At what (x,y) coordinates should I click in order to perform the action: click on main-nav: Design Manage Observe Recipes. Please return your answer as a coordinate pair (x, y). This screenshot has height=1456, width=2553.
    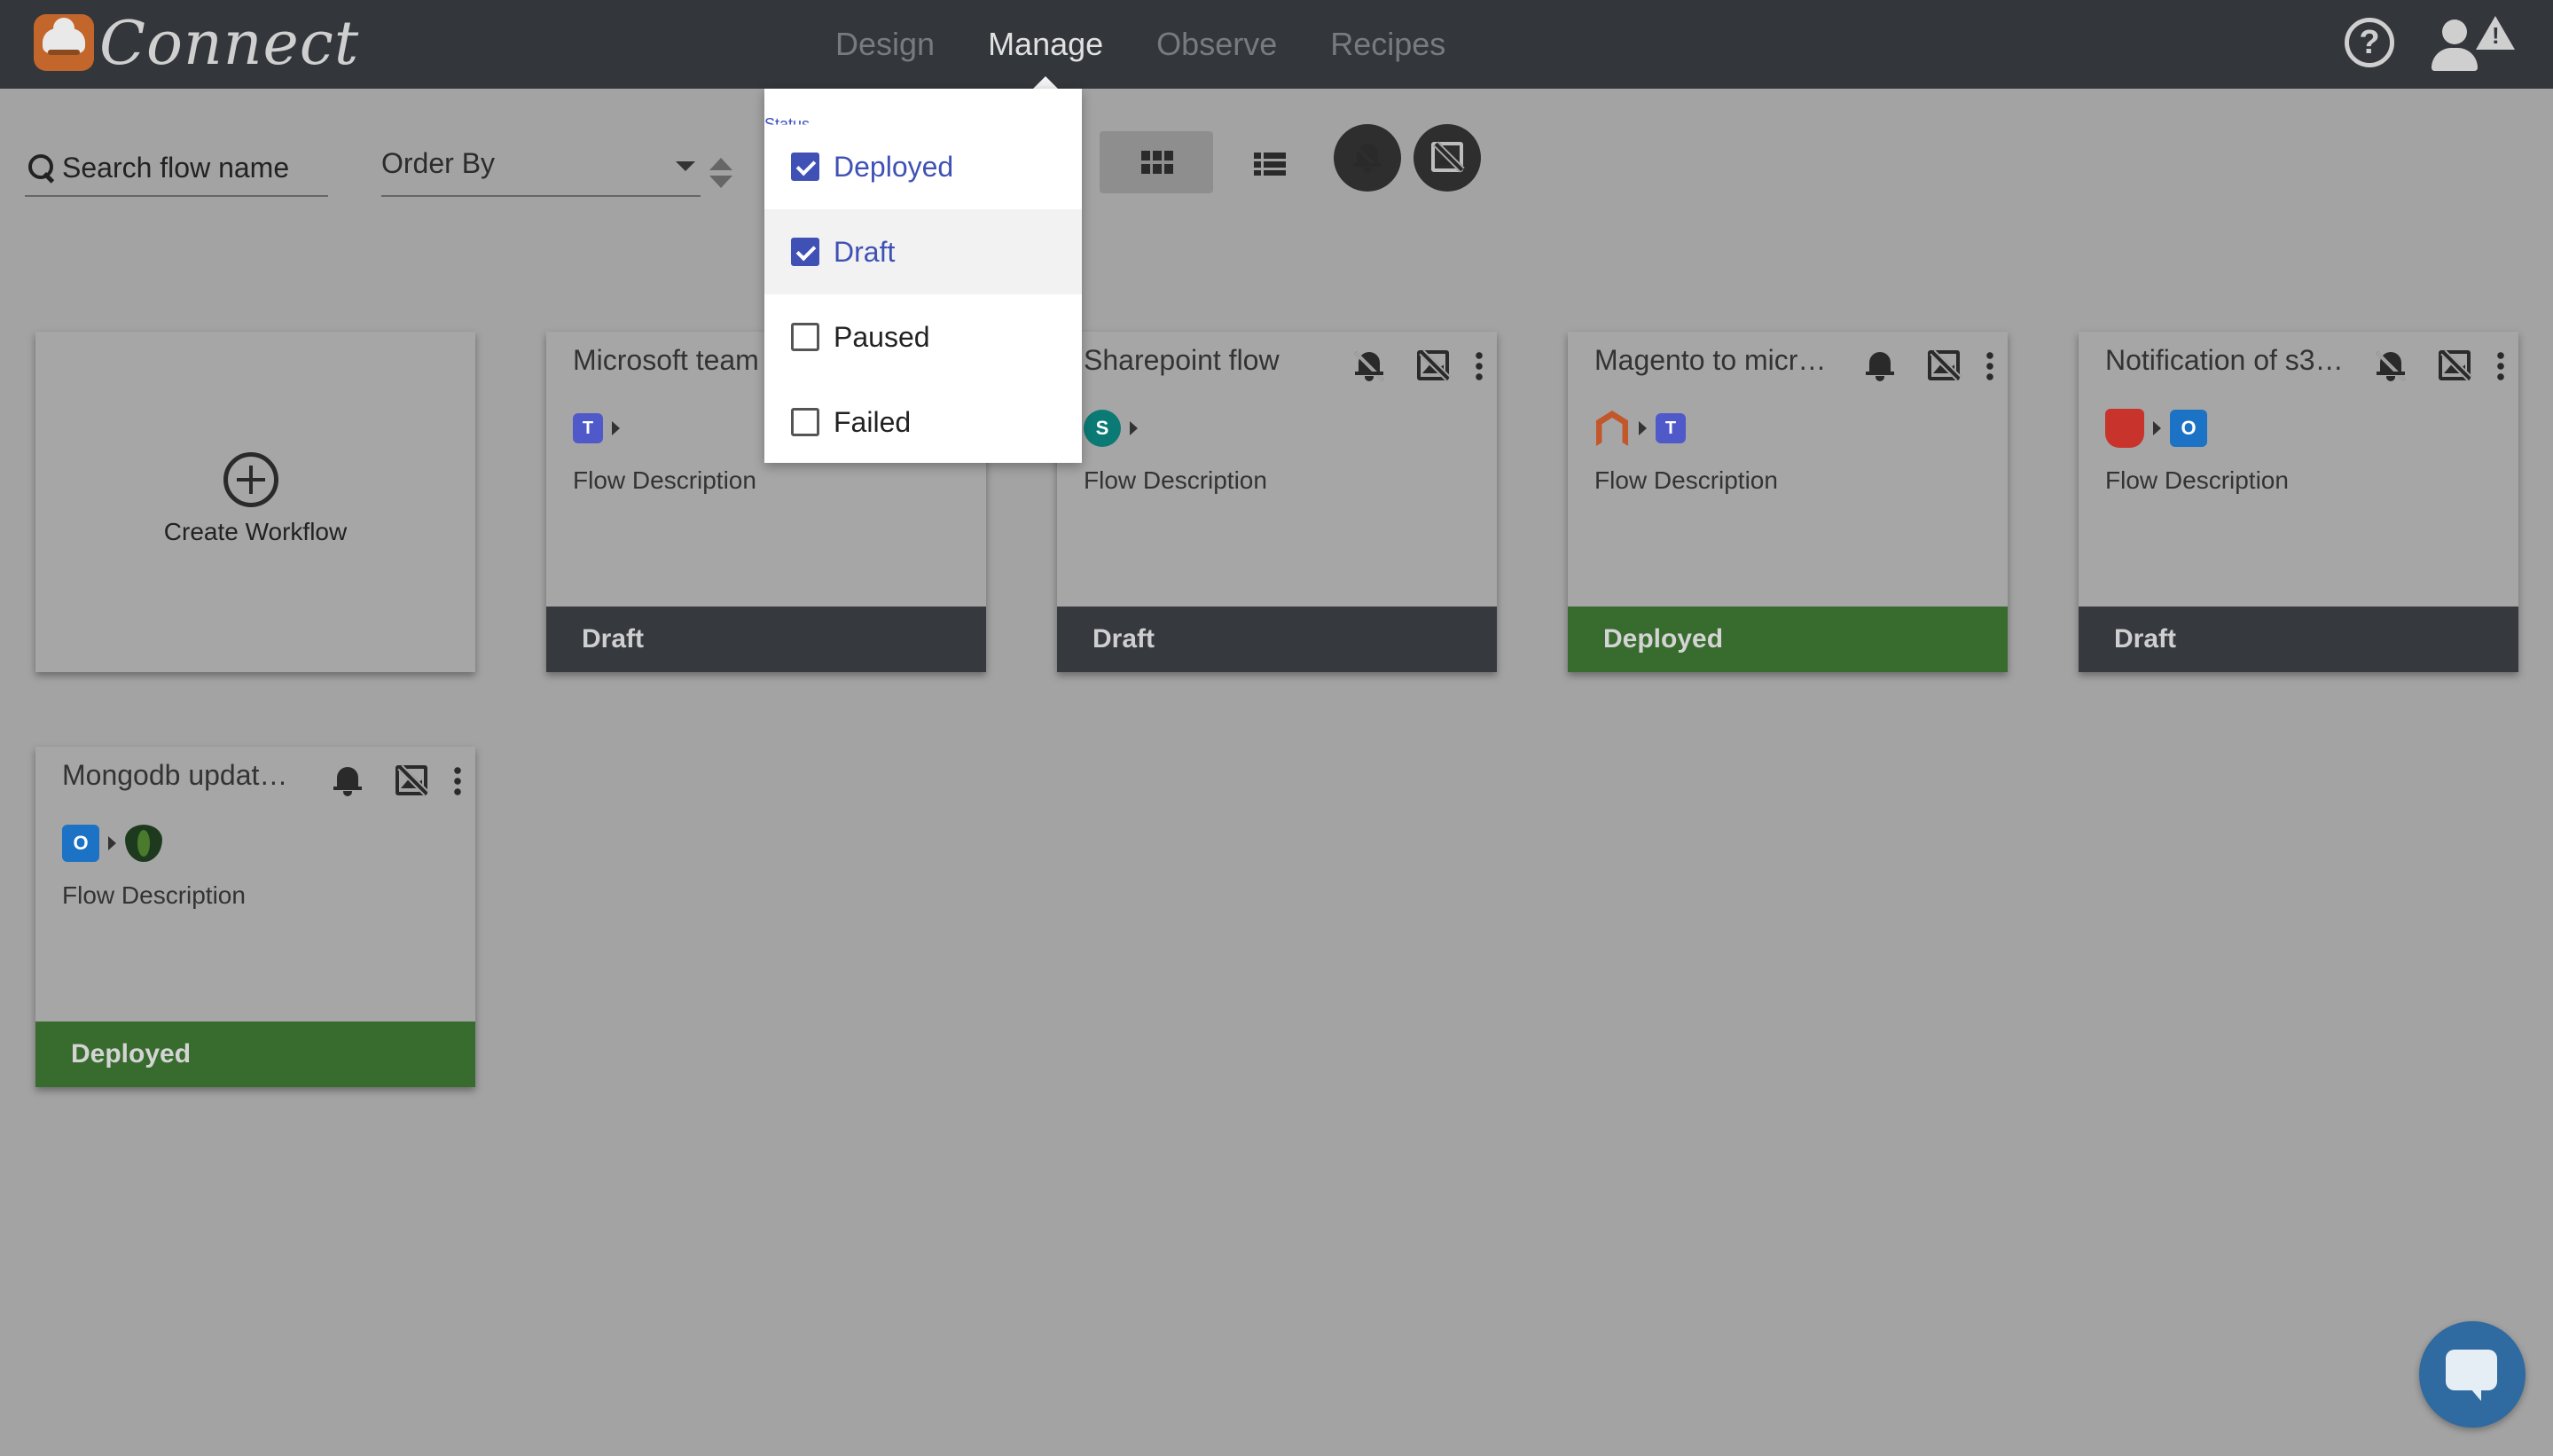
    Looking at the image, I should click on (1167, 44).